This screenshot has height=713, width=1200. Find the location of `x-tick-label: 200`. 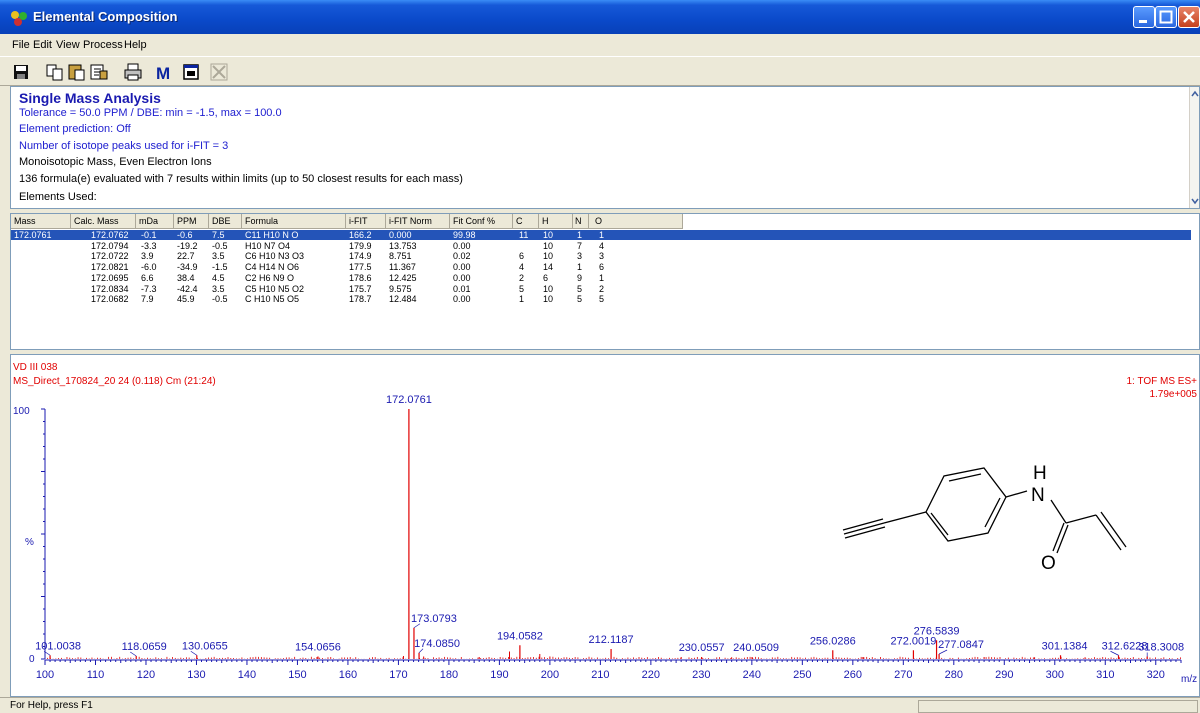

x-tick-label: 200 is located at coordinates (550, 675).